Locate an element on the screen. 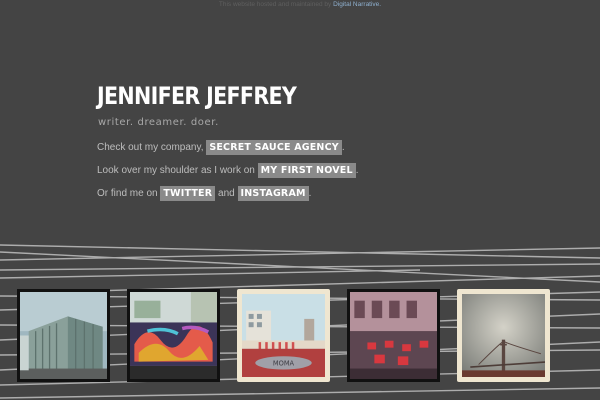 The image size is (600, 400). company-line-text: Check out my company, is located at coordinates (150, 147).